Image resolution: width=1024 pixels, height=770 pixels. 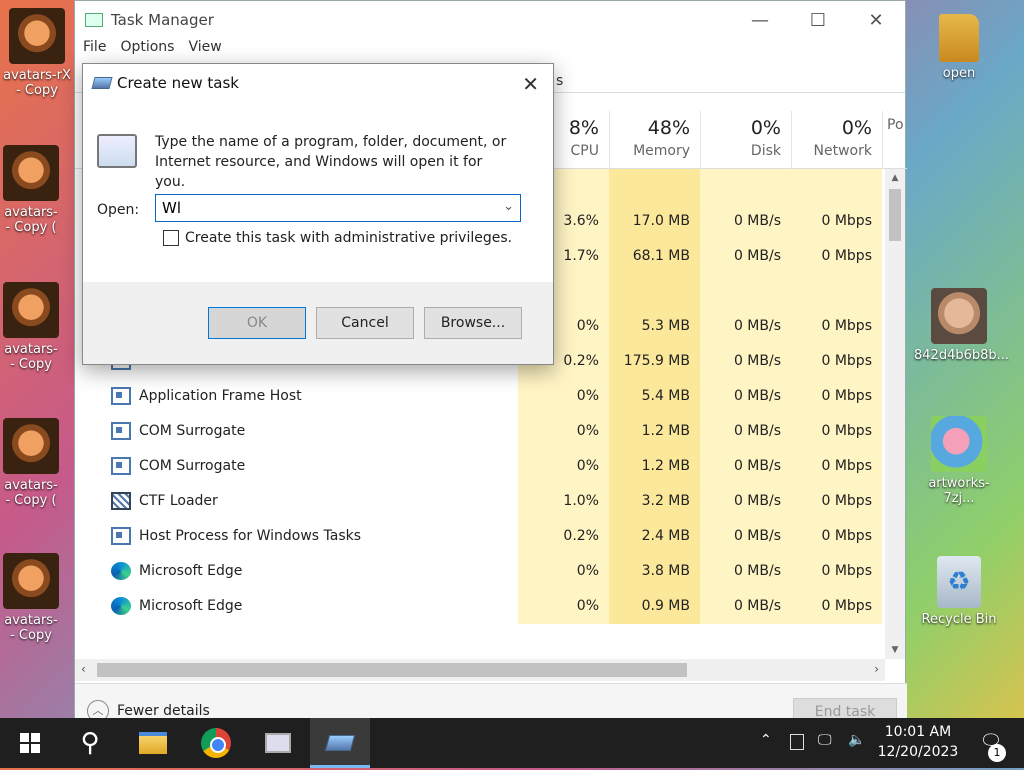 What do you see at coordinates (220, 396) in the screenshot?
I see `process-name: Application Frame Host` at bounding box center [220, 396].